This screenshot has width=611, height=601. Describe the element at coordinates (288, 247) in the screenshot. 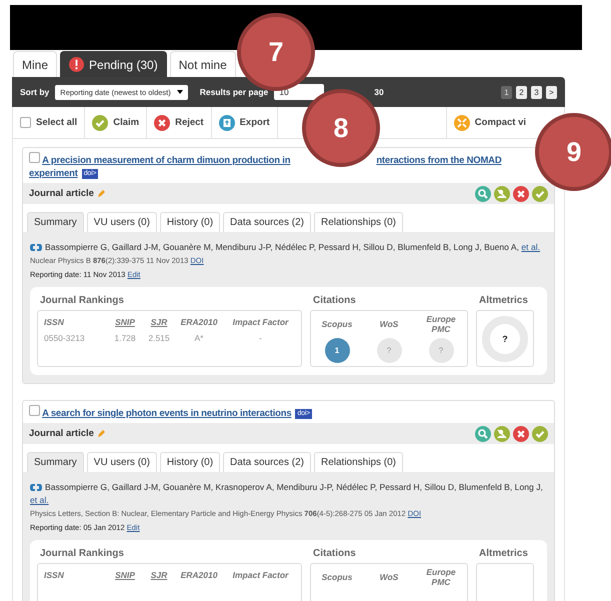

I see `authors-text: Bassompierre G, Gaillard J-M, Gouanère M, Mendiburu J-P, Nédélec P, Pessard H, Sillou D, Blumenfeld B, Long J, Bueno A, et al.` at that location.